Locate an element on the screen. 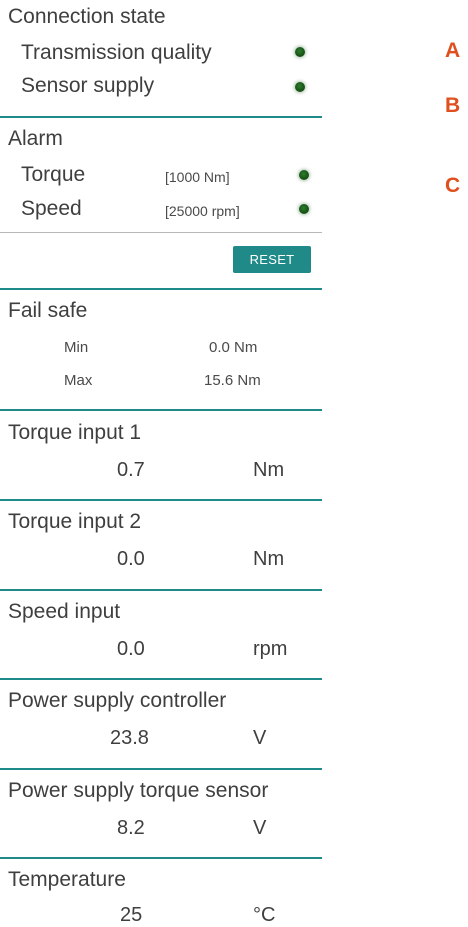 This screenshot has height=927, width=468. torque-input-2-value: 0.0 is located at coordinates (131, 559).